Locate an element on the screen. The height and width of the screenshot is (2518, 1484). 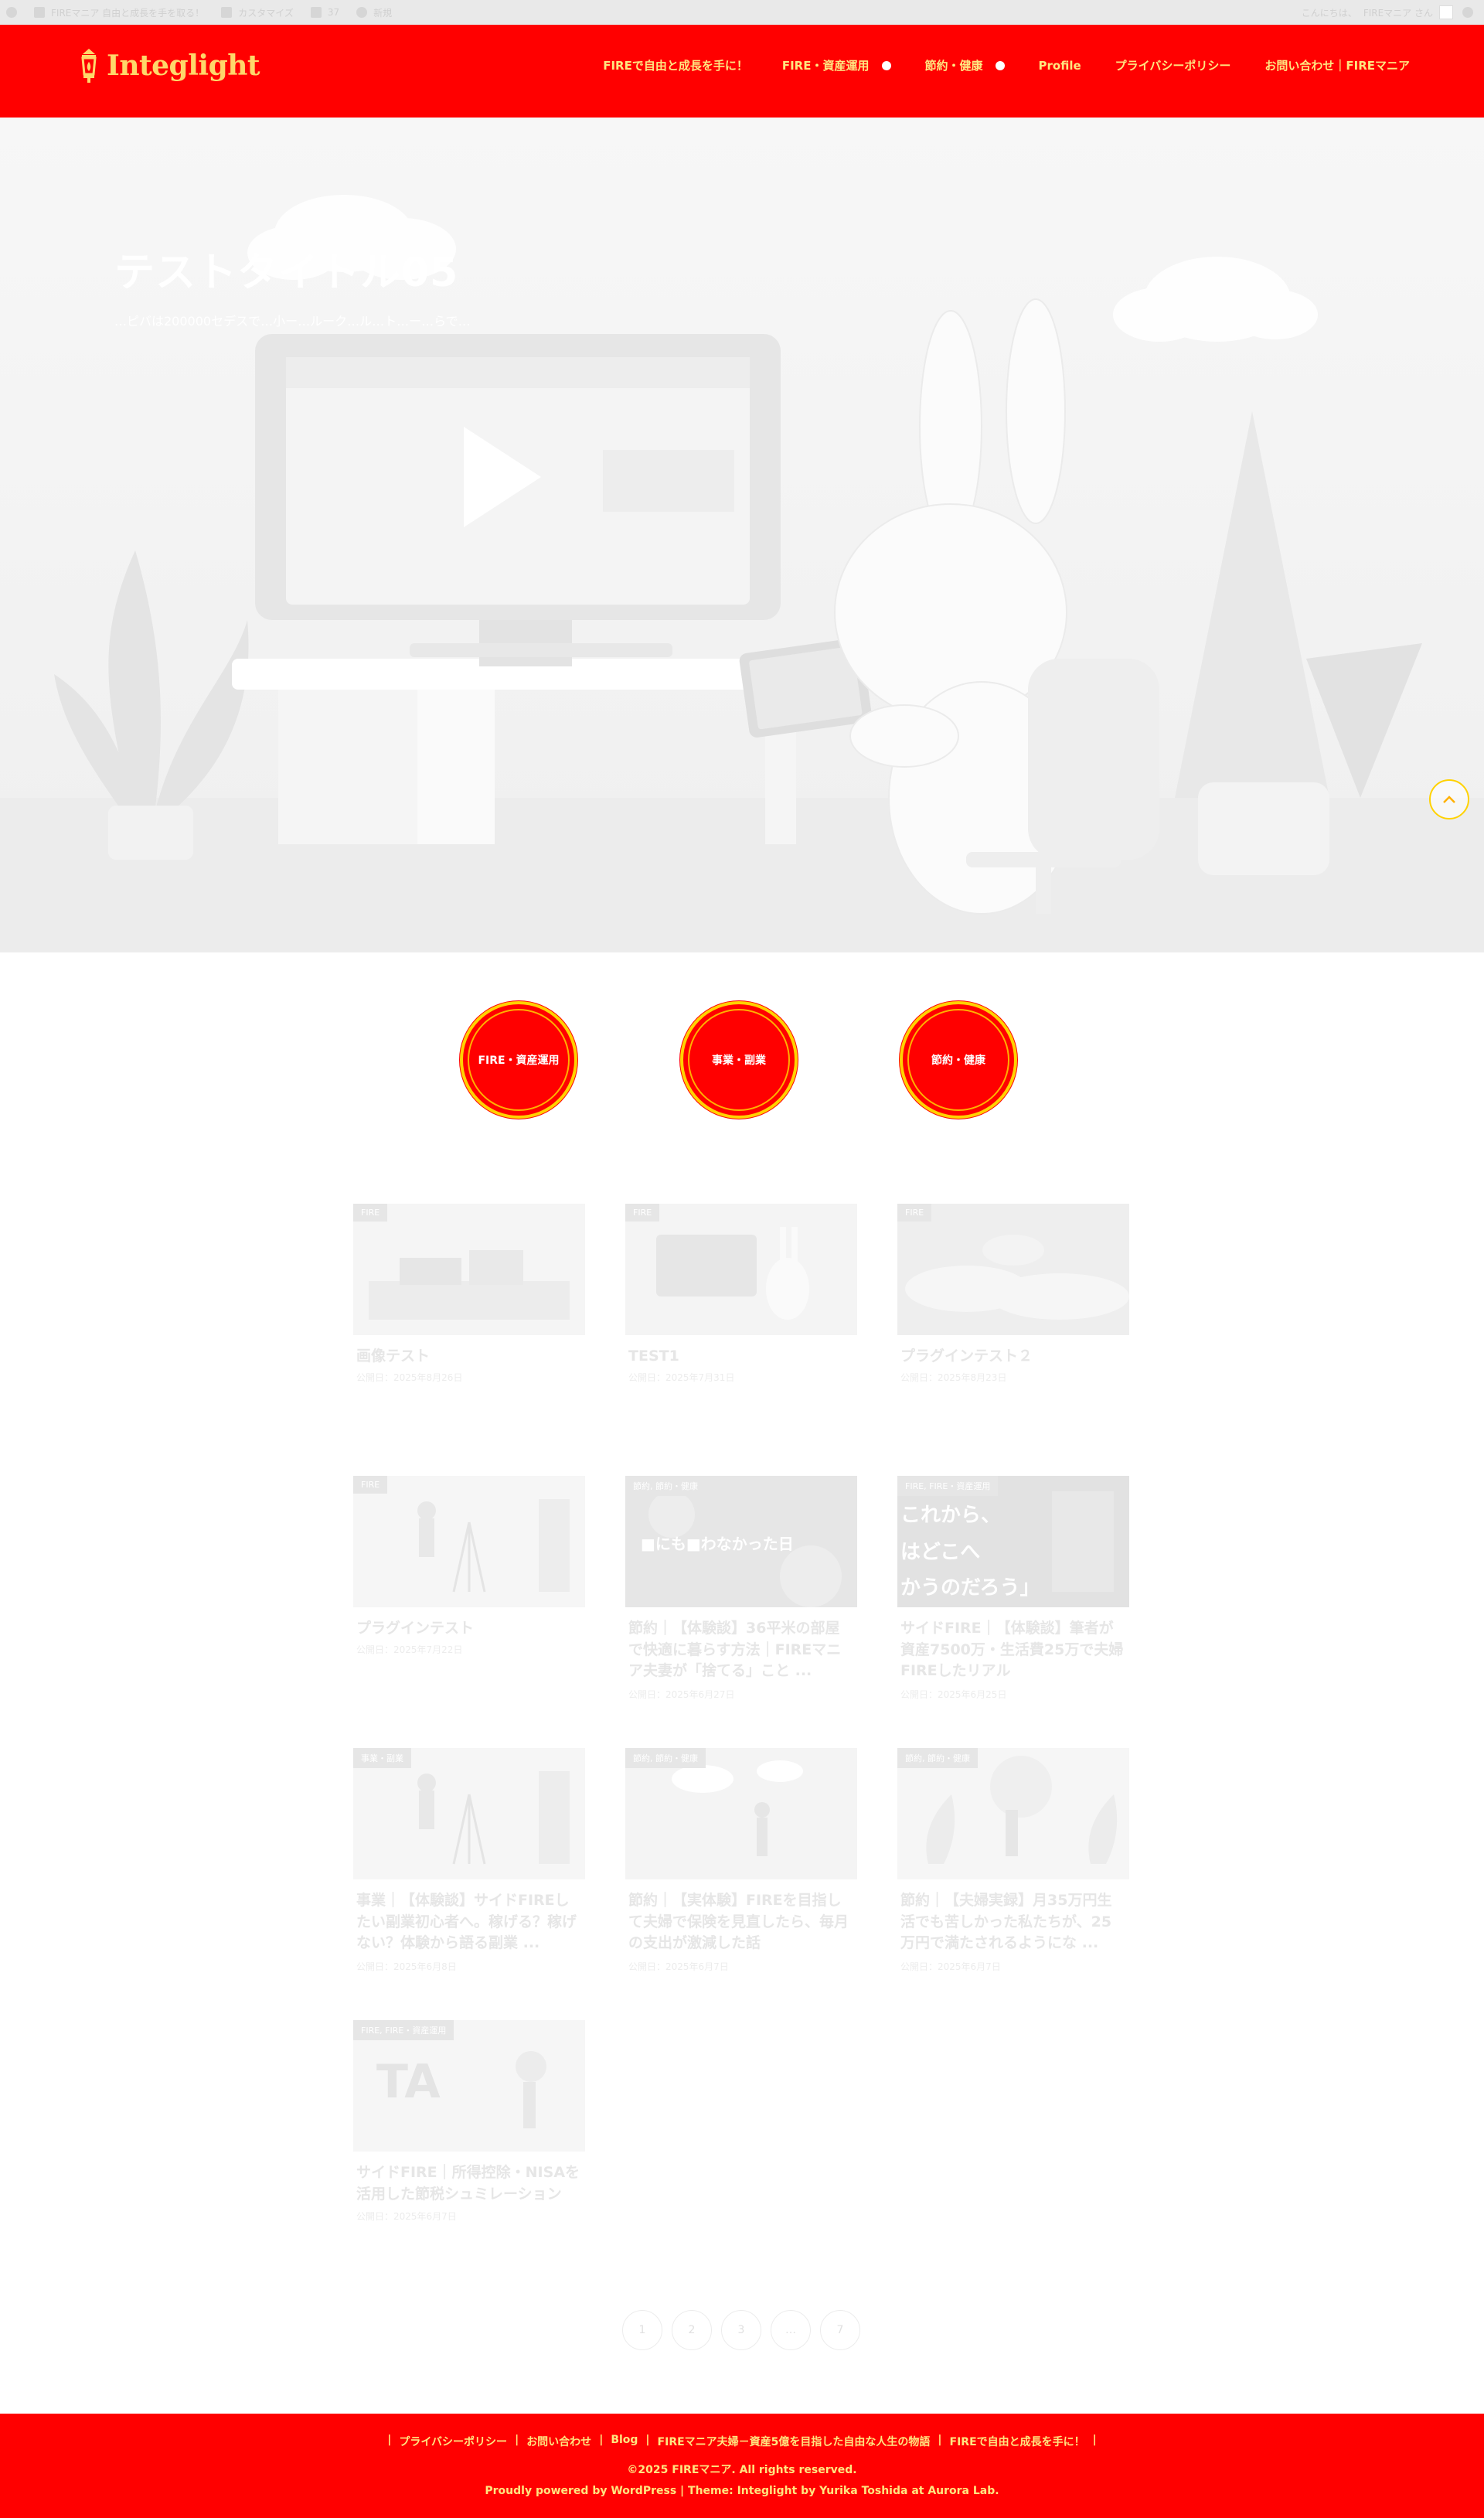
admin-customize: カスタマイズ is located at coordinates (257, 12).